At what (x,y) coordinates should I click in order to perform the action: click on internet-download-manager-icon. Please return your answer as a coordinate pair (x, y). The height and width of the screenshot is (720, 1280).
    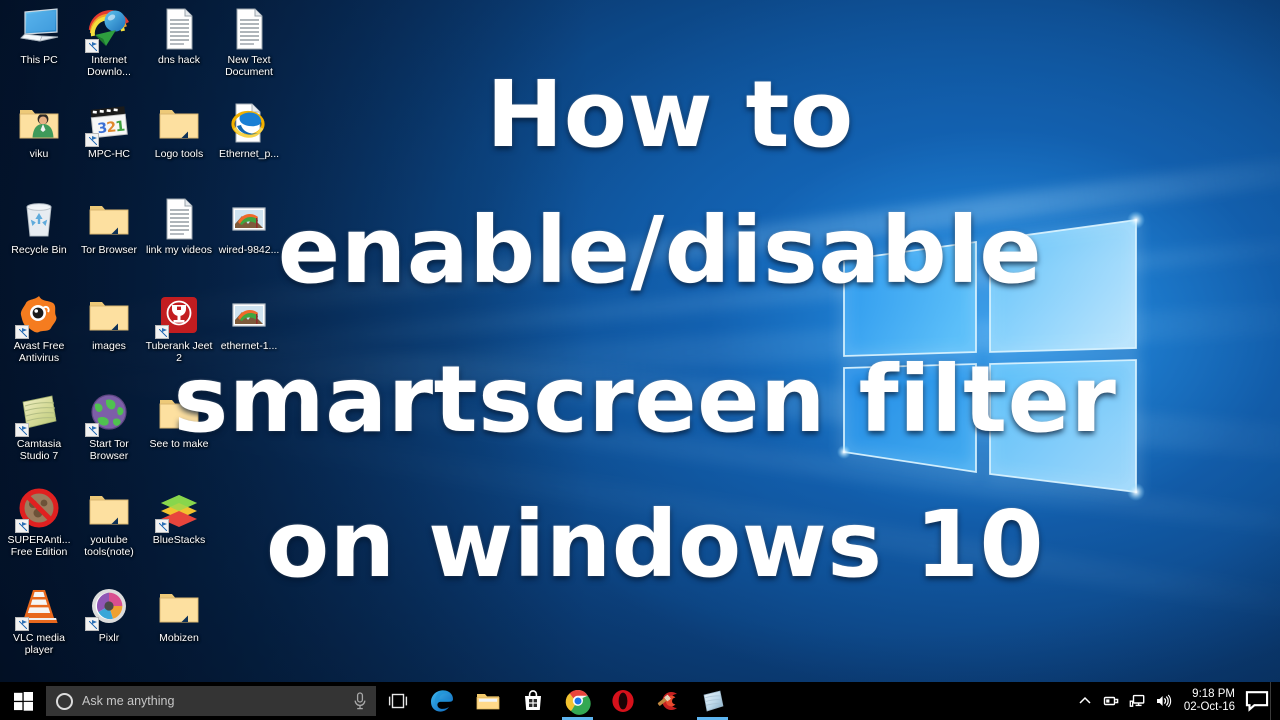
    Looking at the image, I should click on (108, 29).